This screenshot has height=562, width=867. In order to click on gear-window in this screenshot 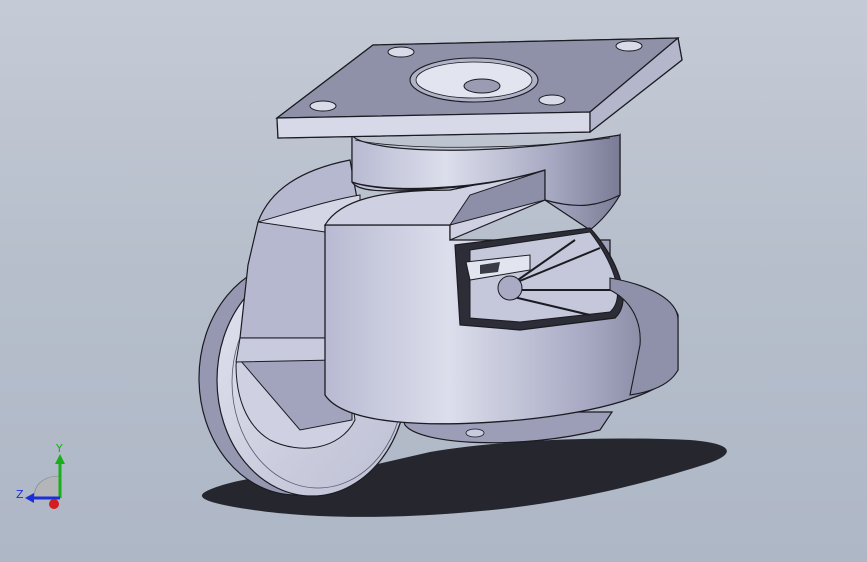, I will do `click(539, 279)`.